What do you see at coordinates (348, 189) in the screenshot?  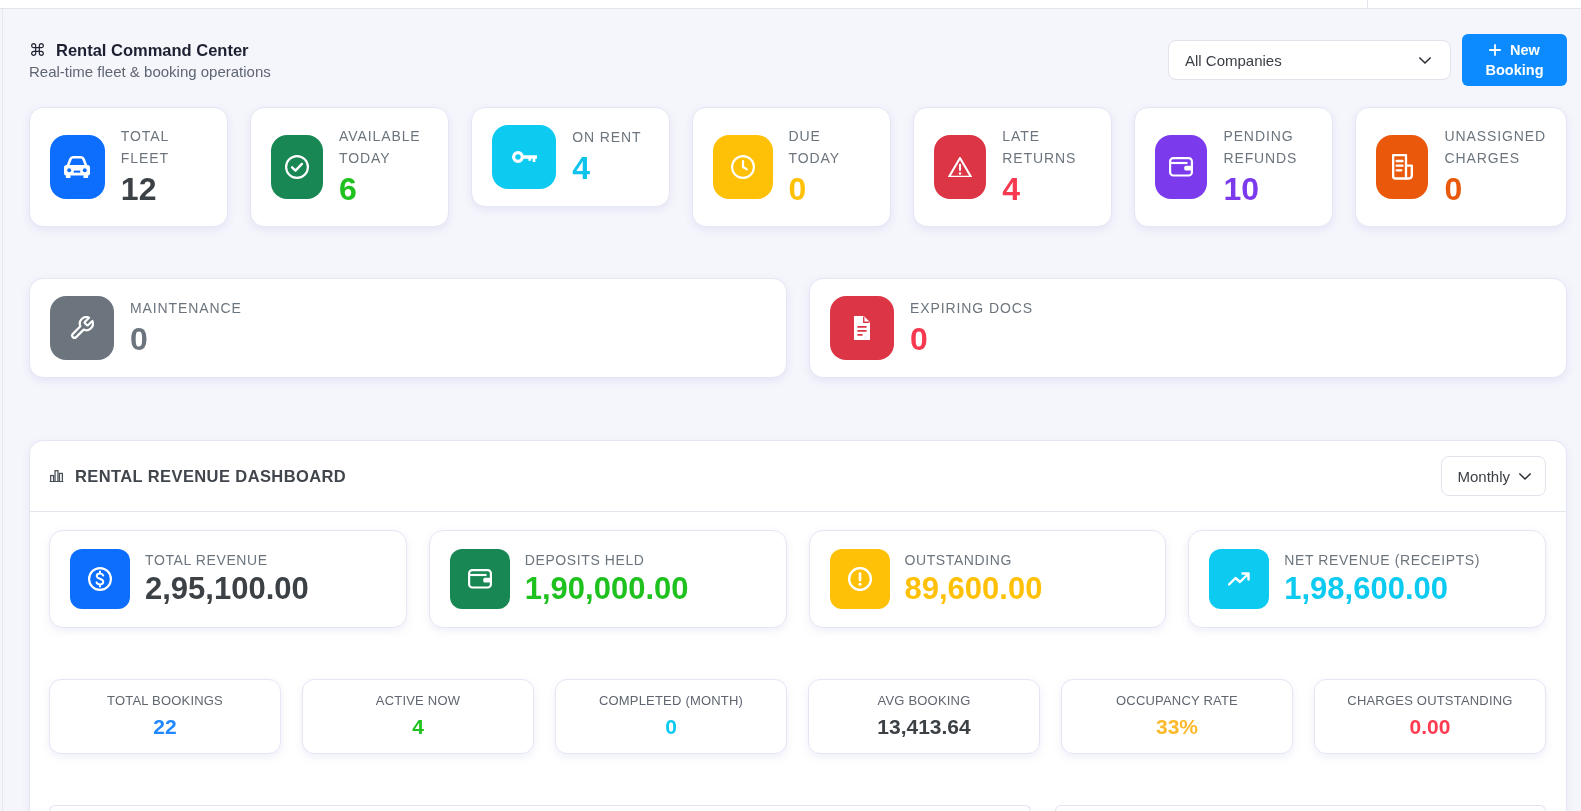 I see `stat-value: 6` at bounding box center [348, 189].